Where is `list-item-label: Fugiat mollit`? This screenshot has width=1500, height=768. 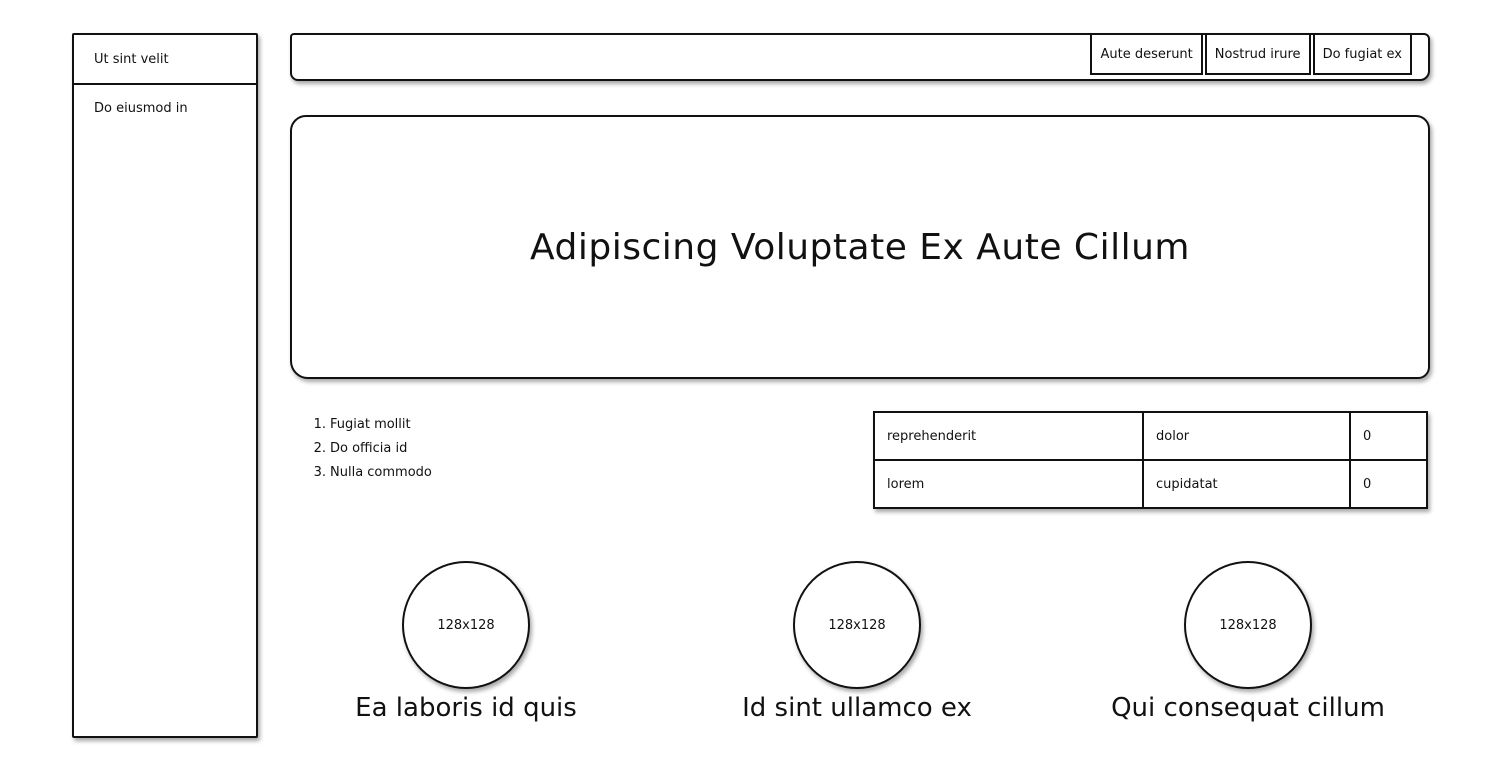
list-item-label: Fugiat mollit is located at coordinates (370, 424).